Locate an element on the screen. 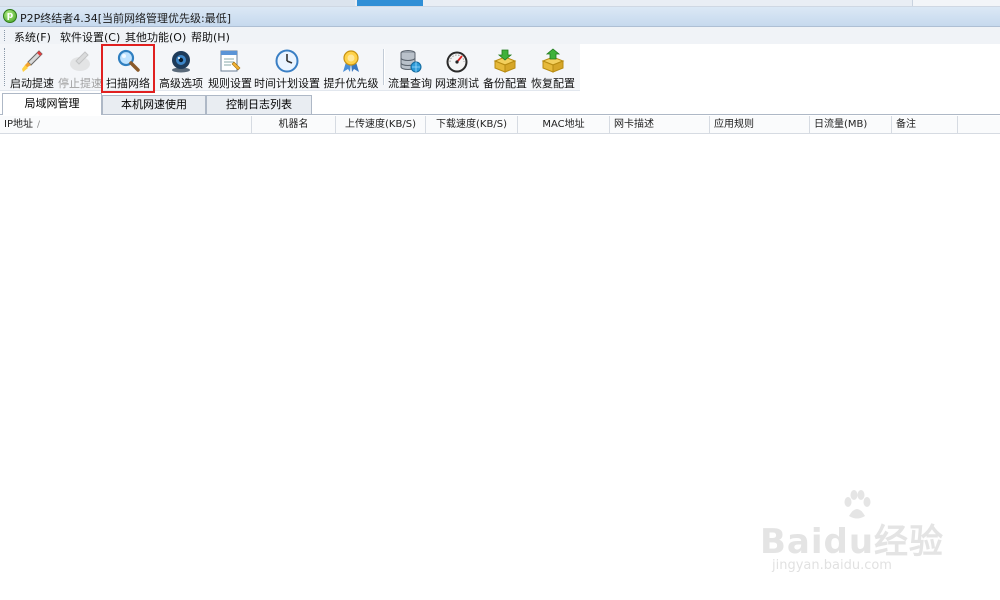 The height and width of the screenshot is (600, 1000). medal-icon is located at coordinates (351, 61).